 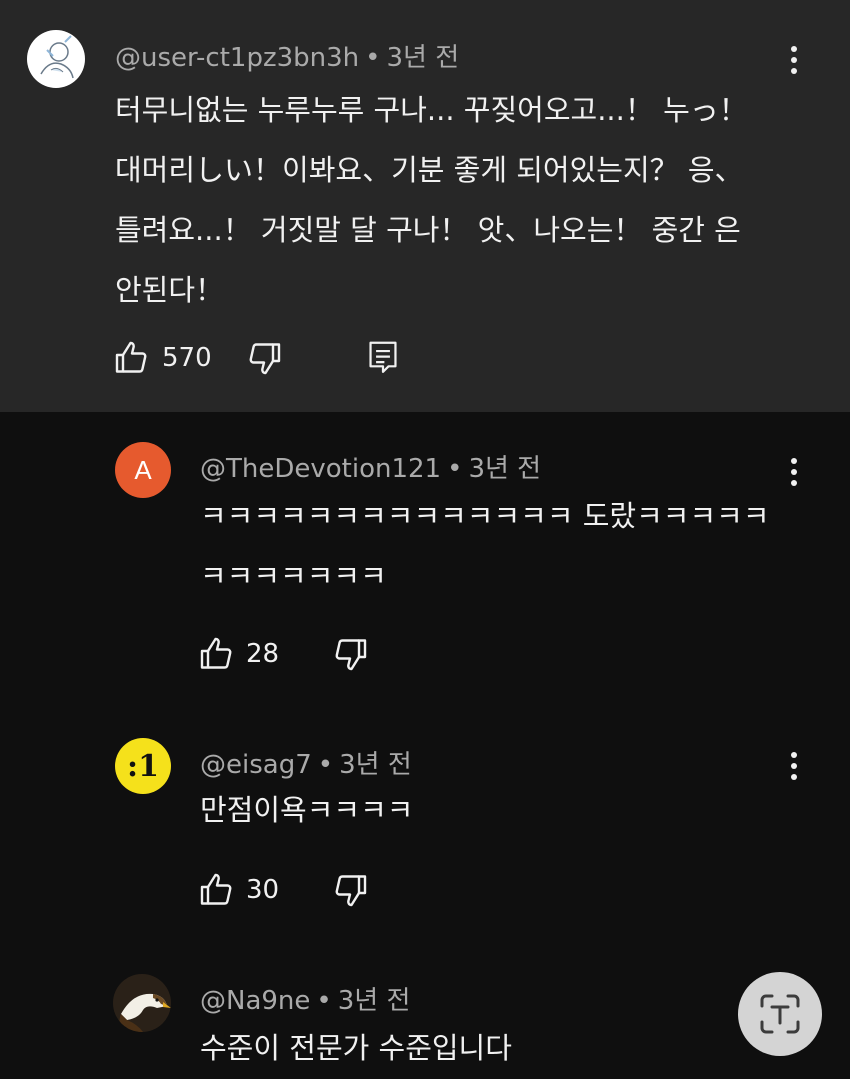 What do you see at coordinates (485, 516) in the screenshot?
I see `comment-line: ㅋㅋㅋㅋㅋㅋㅋㅋㅋㅋㅋㅋㅋㅋ 도랐ㅋㅋㅋㅋㅋ` at bounding box center [485, 516].